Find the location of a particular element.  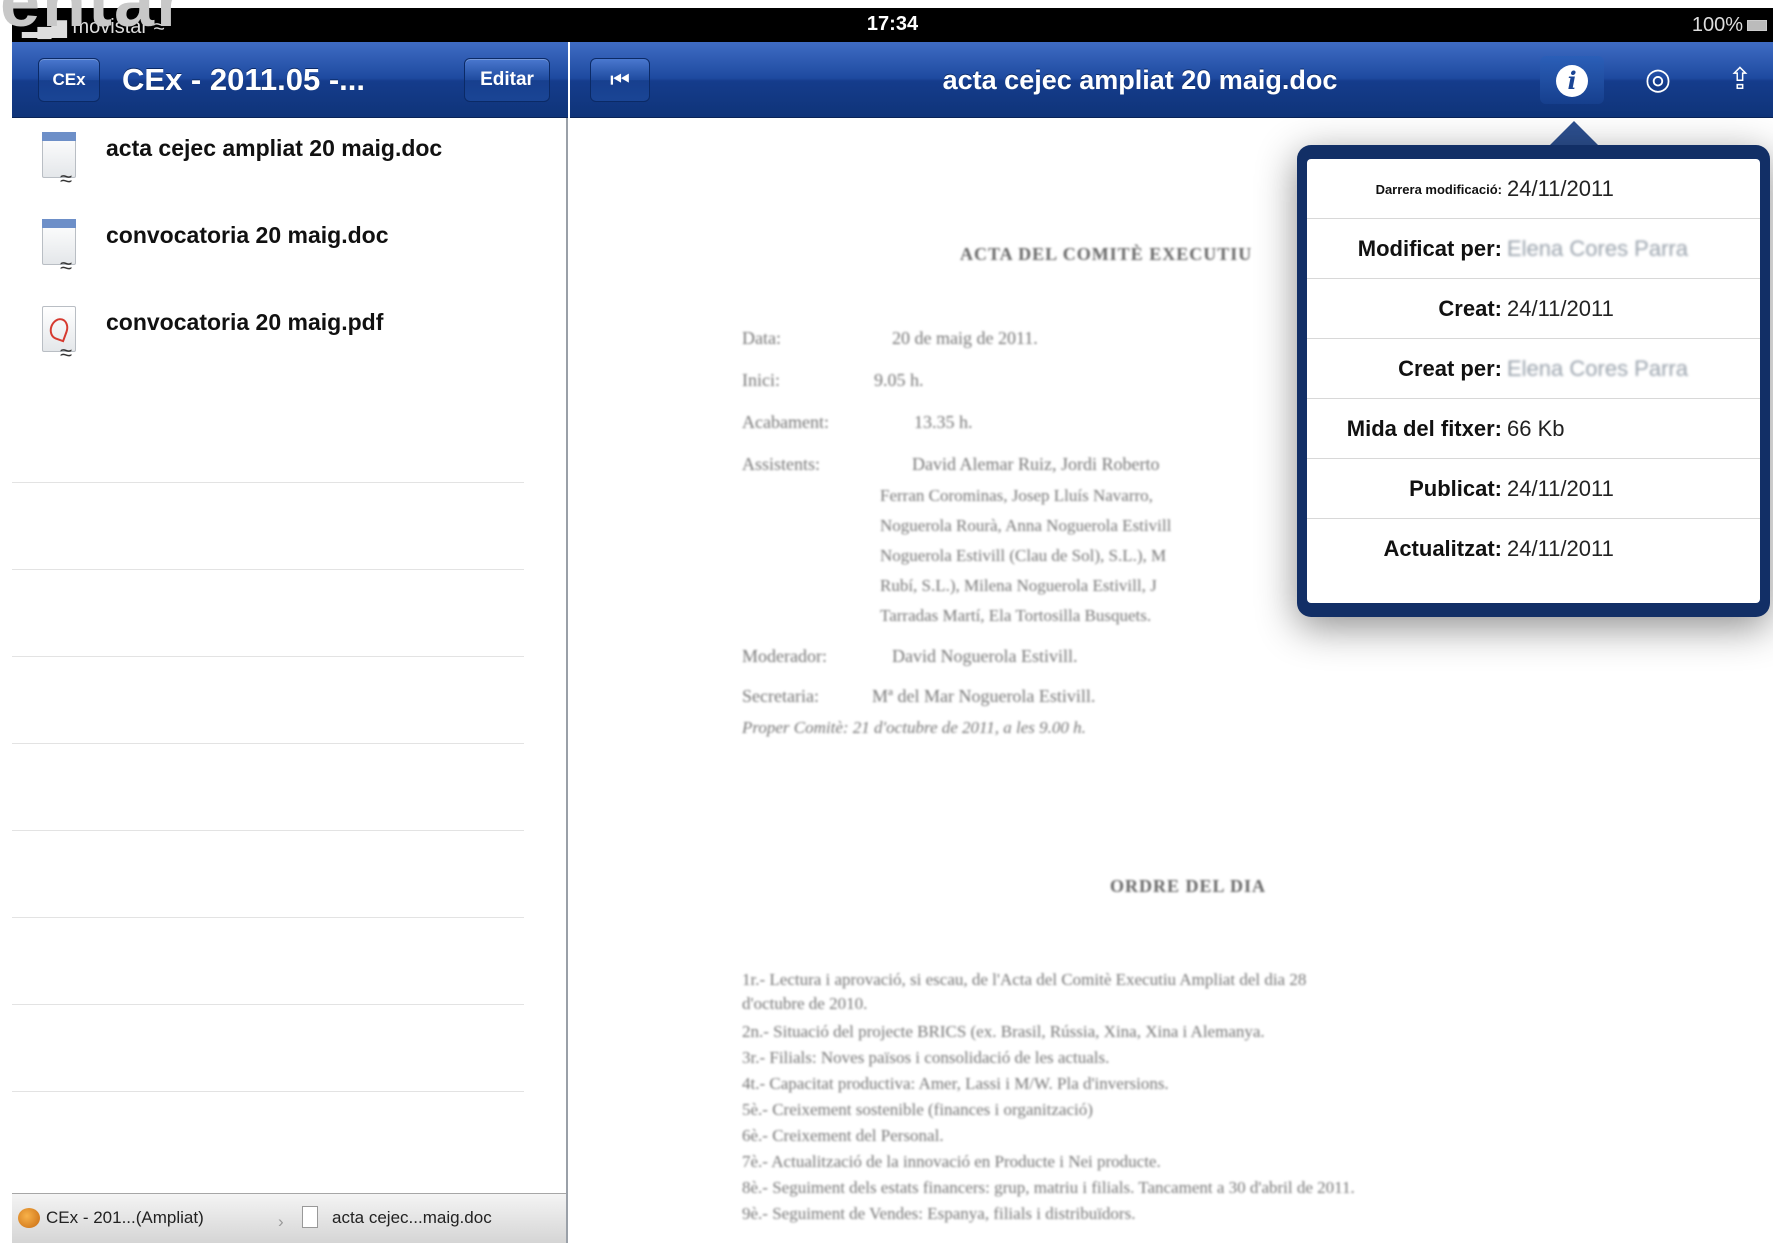

info-row-file-size: Mida del fitxer: 66 Kb is located at coordinates (1533, 429).